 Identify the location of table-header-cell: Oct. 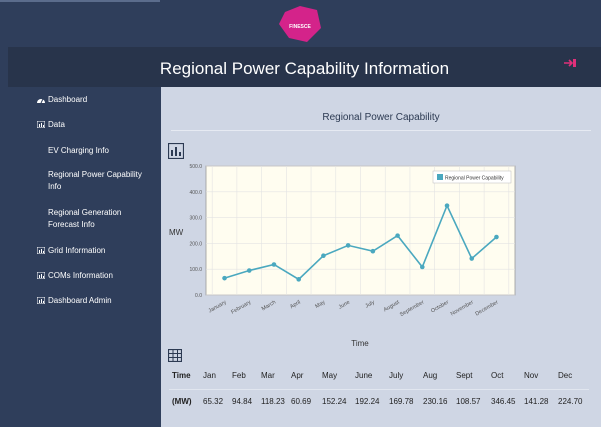
(497, 375).